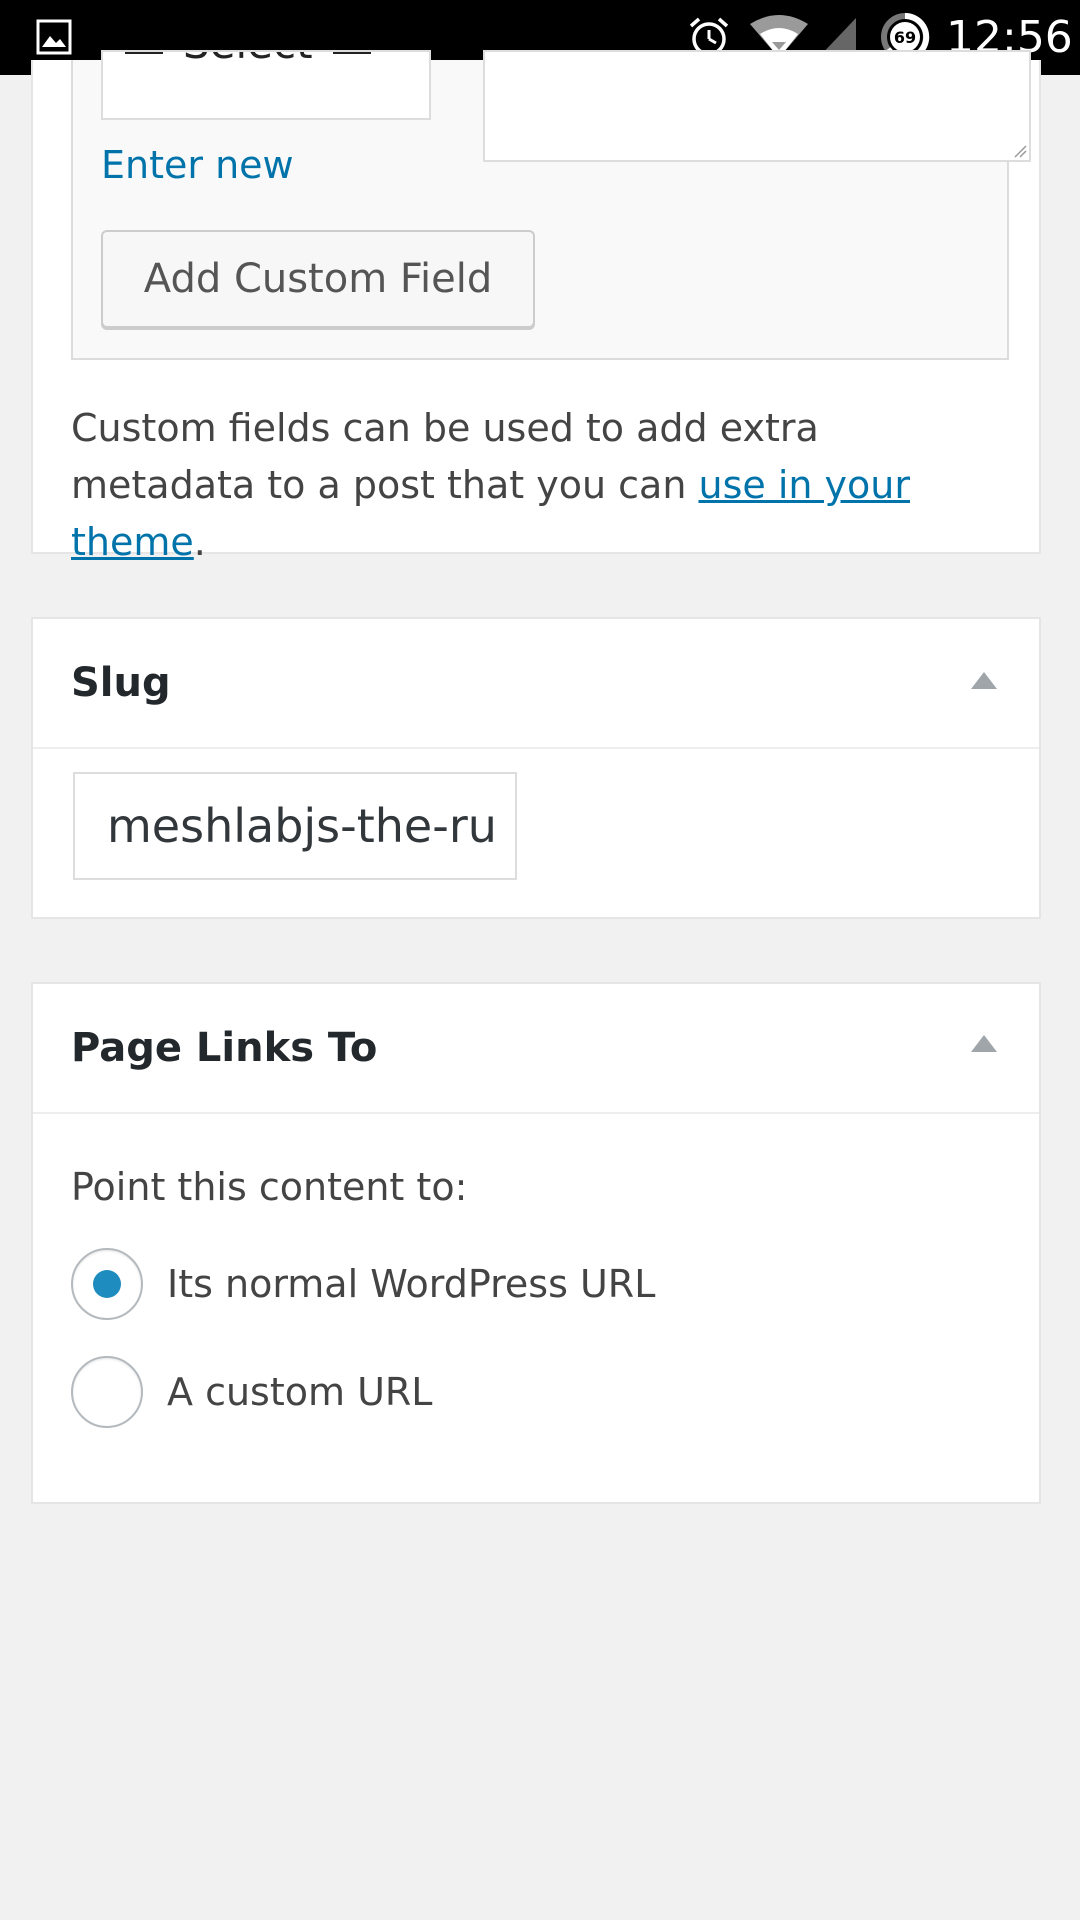 The width and height of the screenshot is (1080, 1920). Describe the element at coordinates (551, 205) in the screenshot. I see `add-custom-field-box: Select Enter new Add Custom Field` at that location.